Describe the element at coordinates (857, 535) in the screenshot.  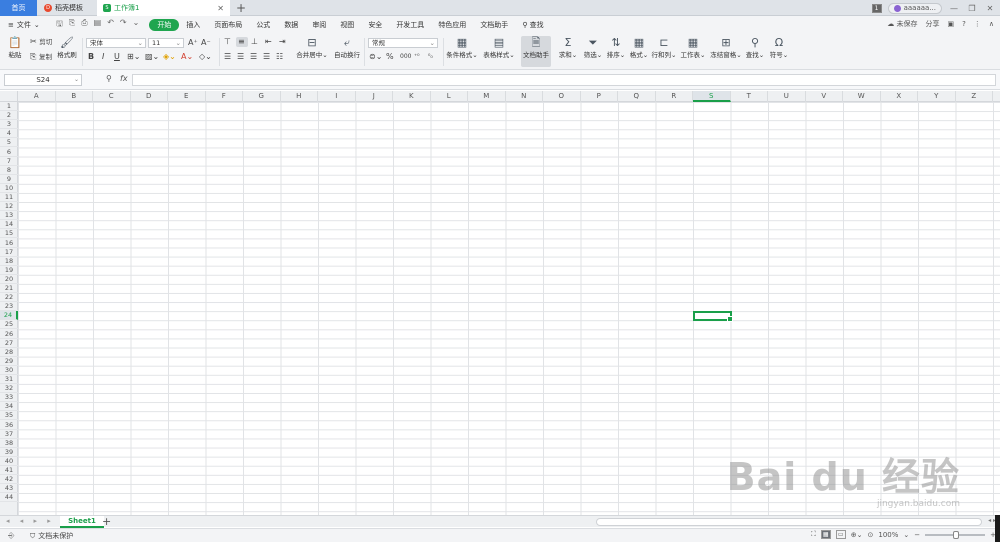
I see `page-break-icon: ⊕⌄` at that location.